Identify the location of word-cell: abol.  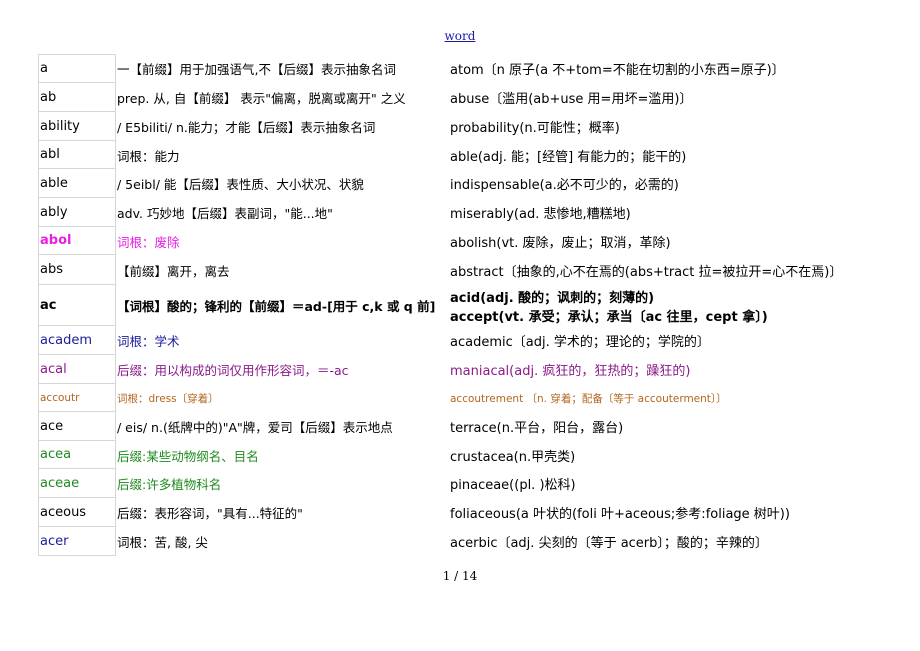
(77, 241).